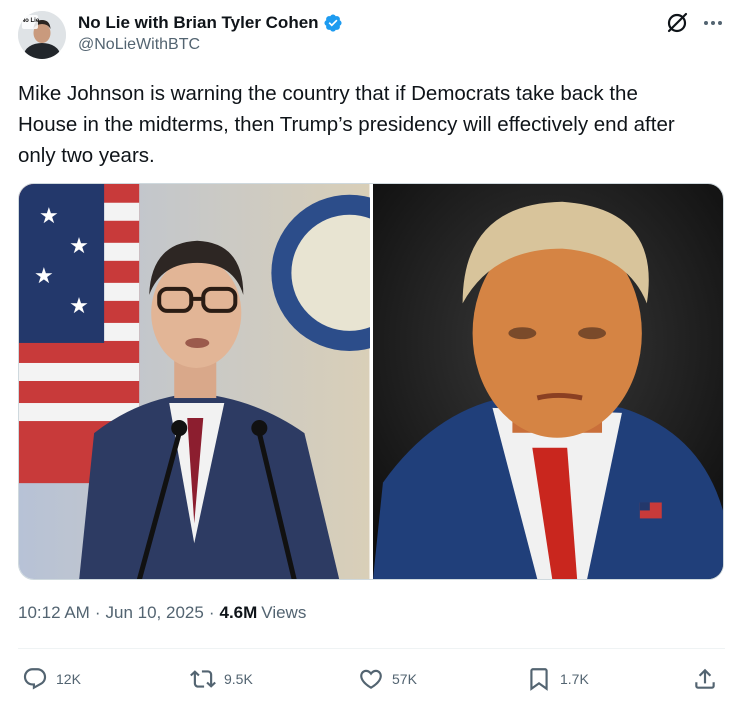 This screenshot has width=743, height=708. I want to click on reply-count: 12K, so click(68, 679).